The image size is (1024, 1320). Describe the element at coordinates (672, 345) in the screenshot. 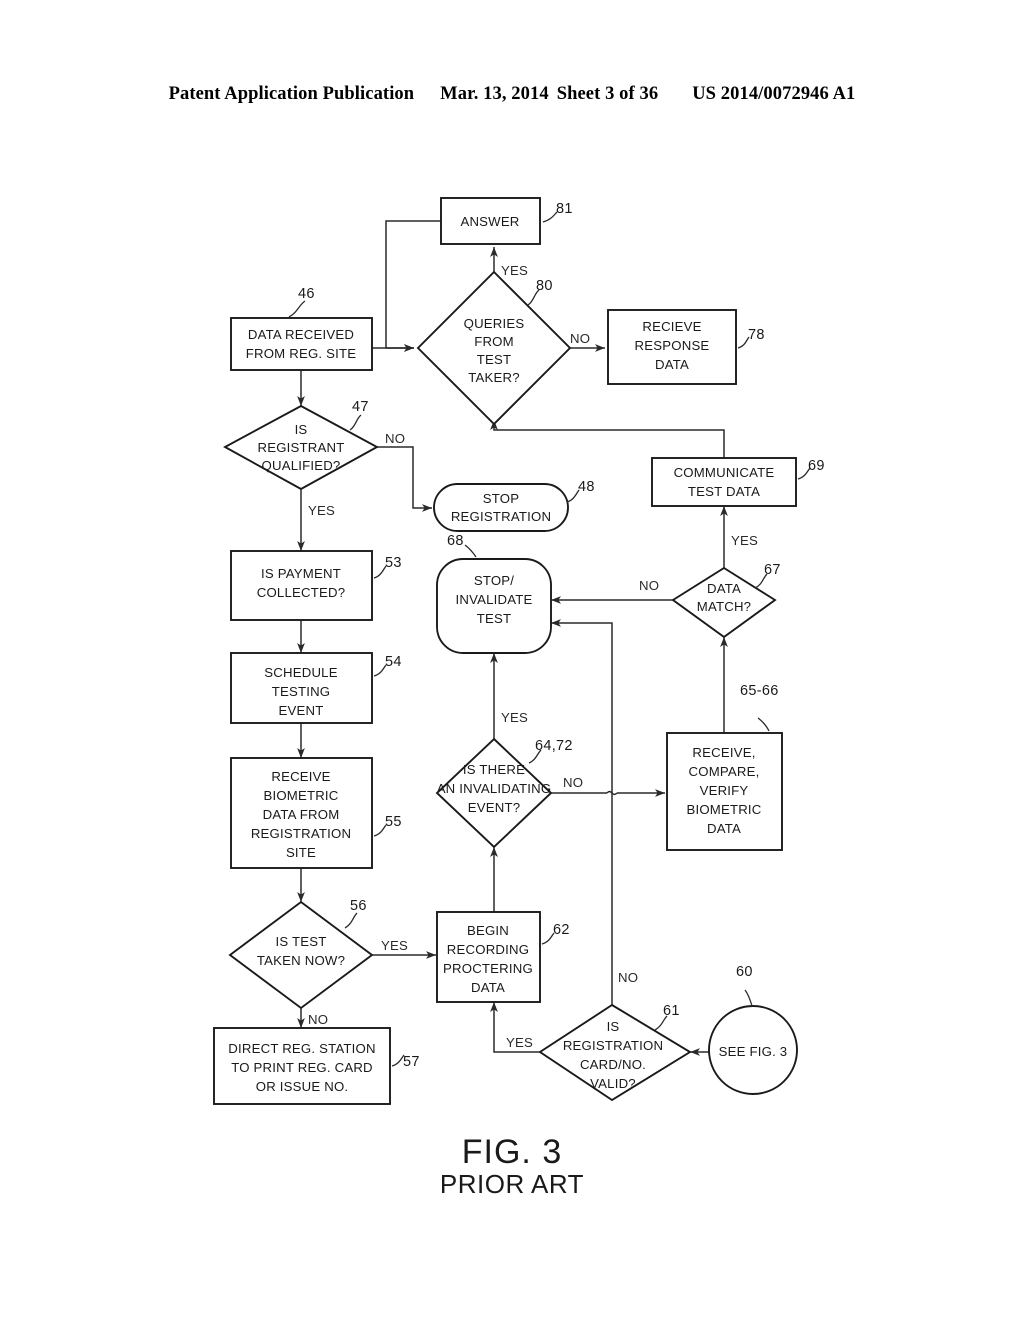

I see `node-response-line-1: RESPONSE` at that location.